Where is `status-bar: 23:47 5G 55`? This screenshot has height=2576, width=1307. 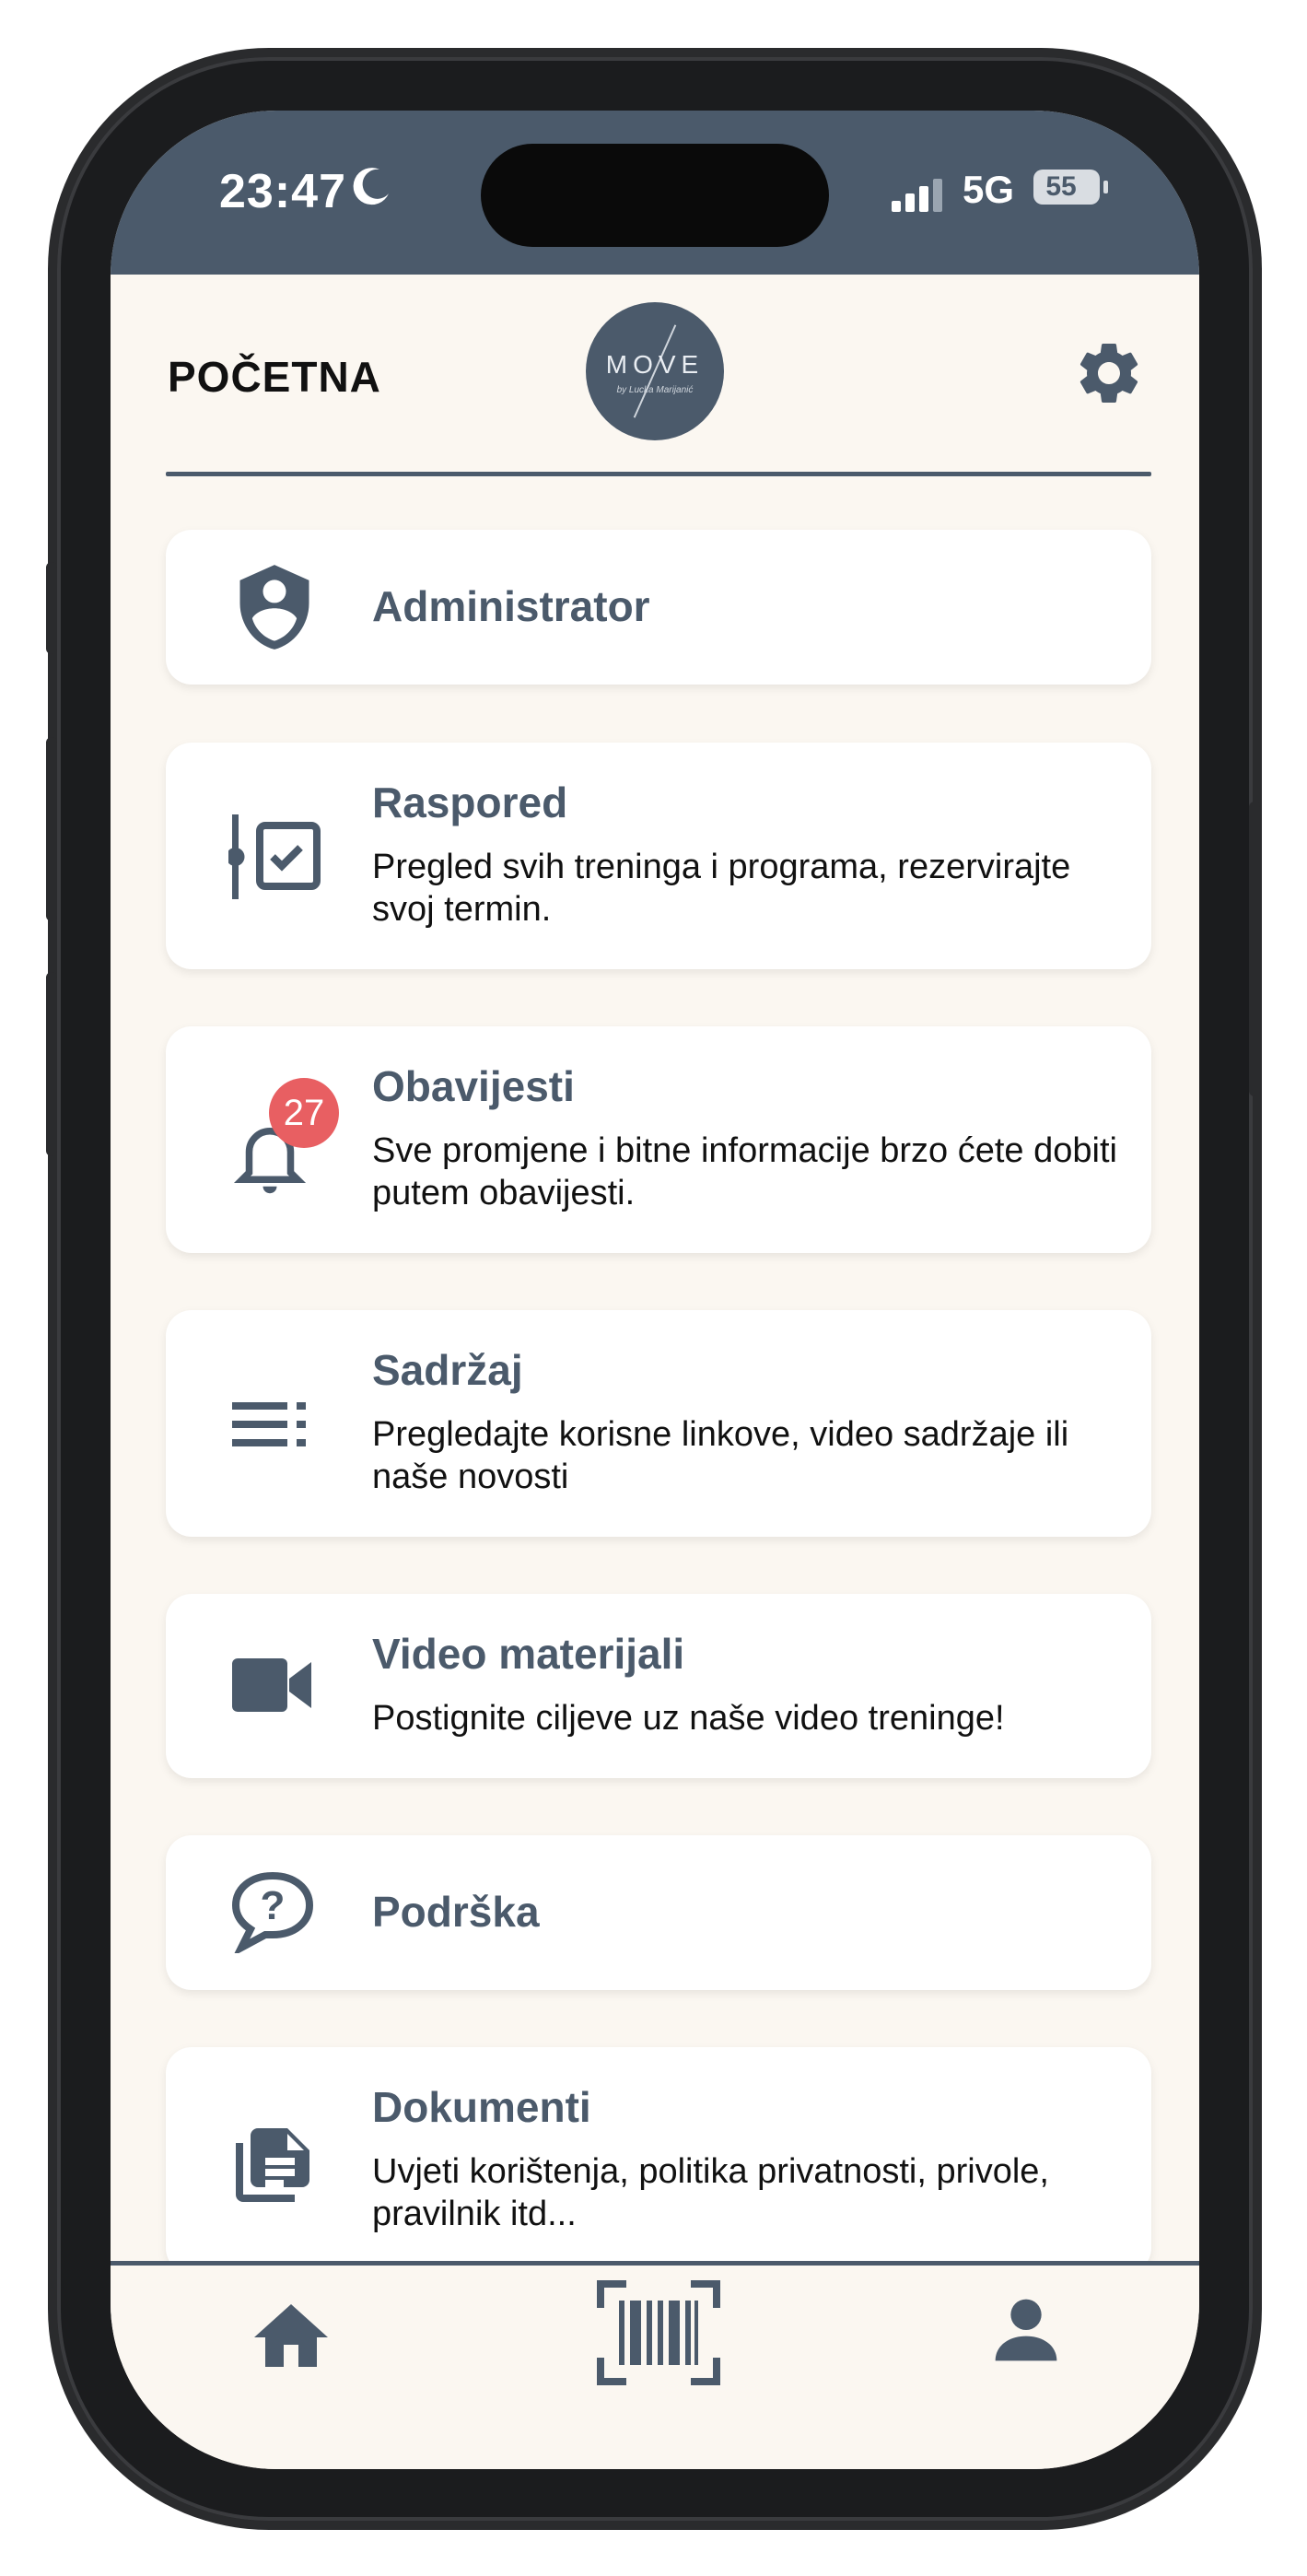 status-bar: 23:47 5G 55 is located at coordinates (655, 193).